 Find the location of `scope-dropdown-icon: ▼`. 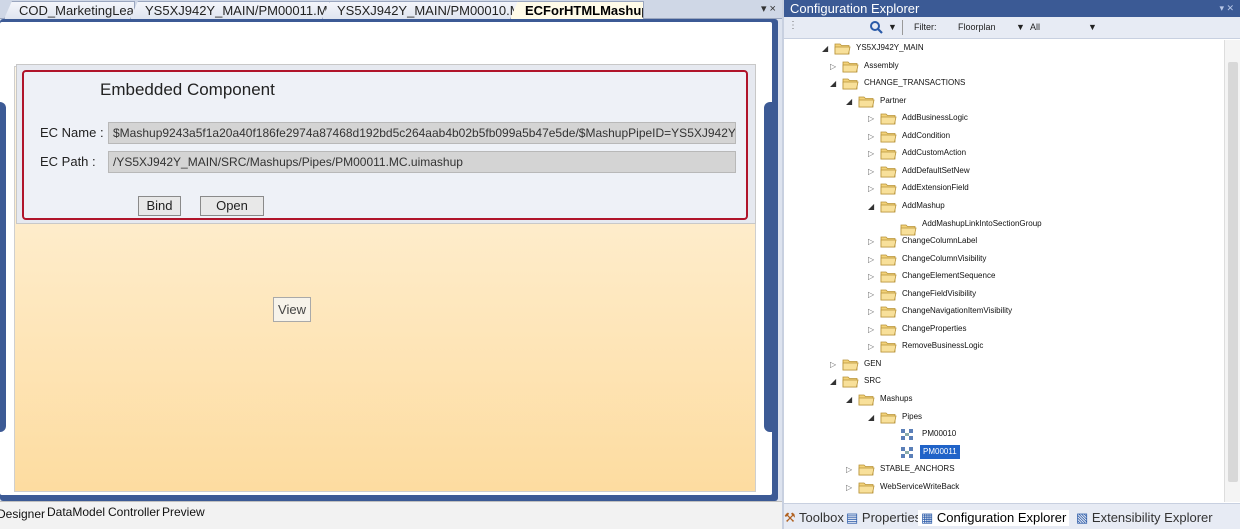

scope-dropdown-icon: ▼ is located at coordinates (1092, 27).